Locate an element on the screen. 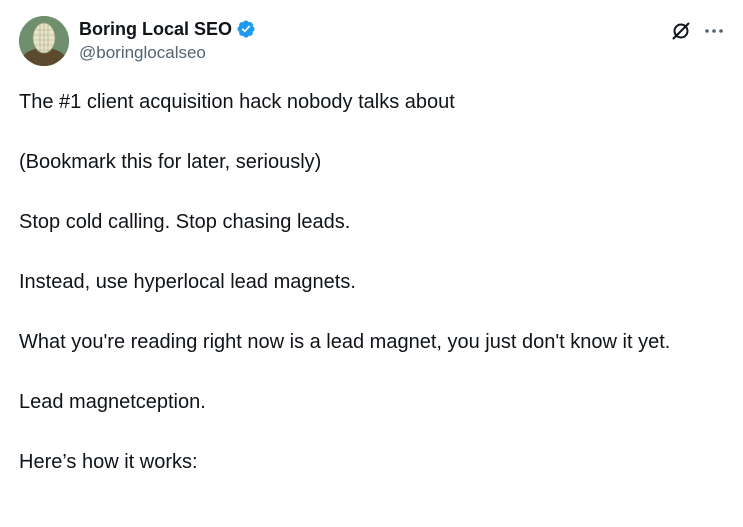 The image size is (743, 527). grok-icon is located at coordinates (681, 31).